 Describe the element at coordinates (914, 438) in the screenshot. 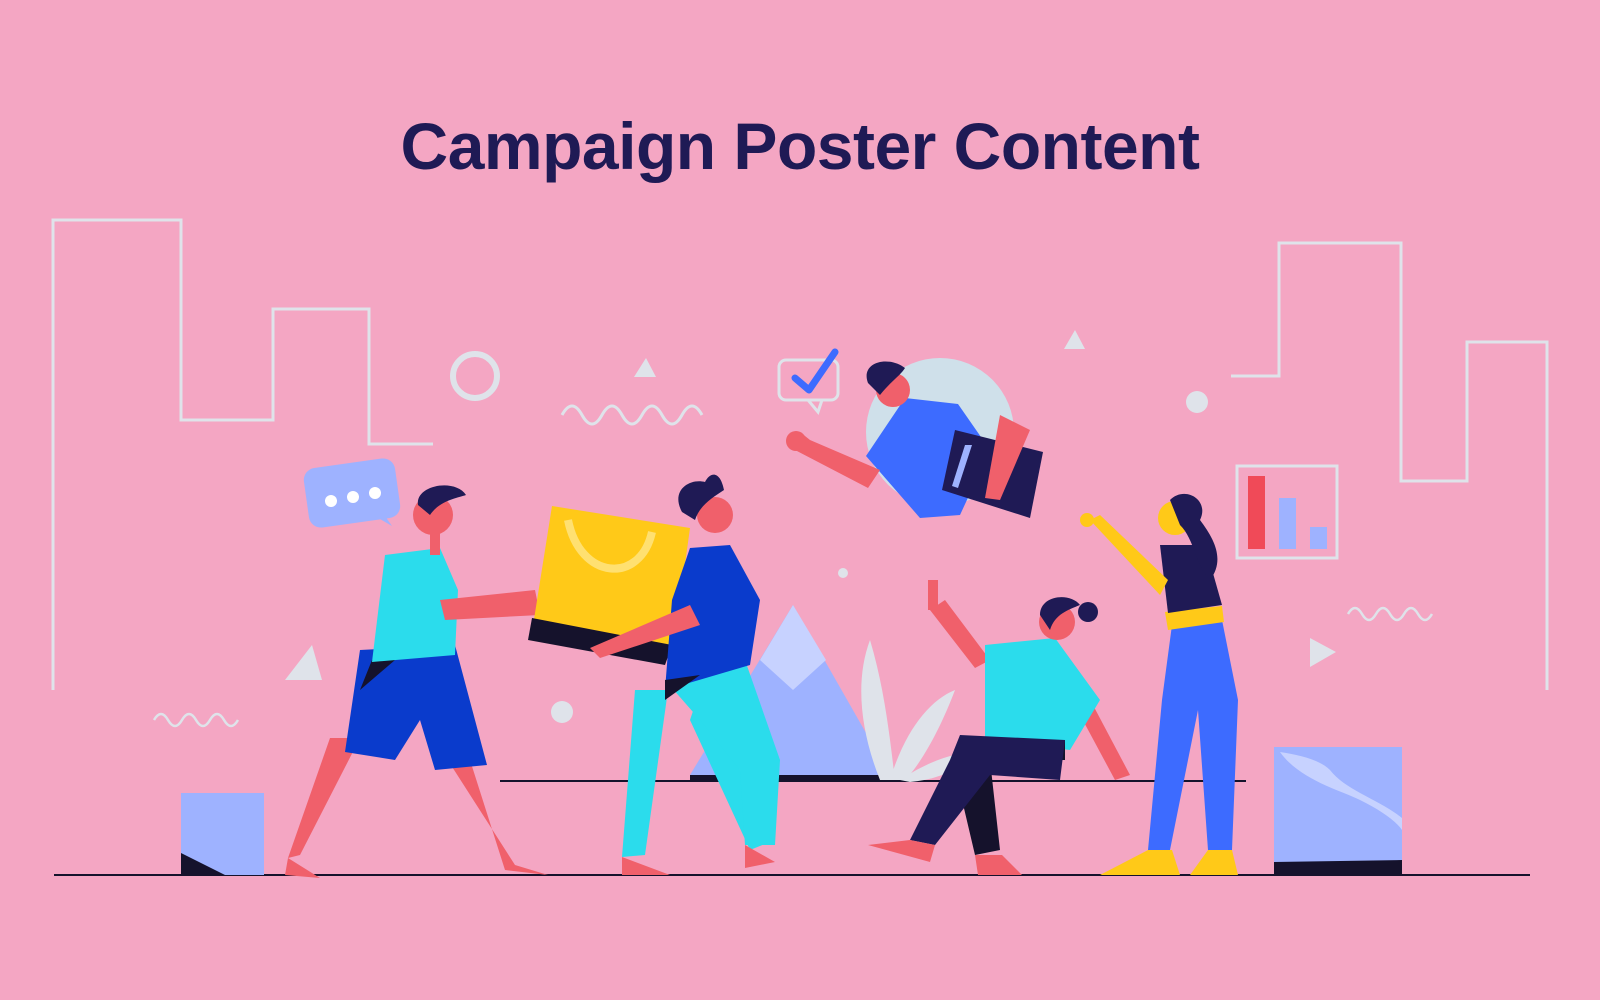

I see `person-floating-clipboard` at that location.